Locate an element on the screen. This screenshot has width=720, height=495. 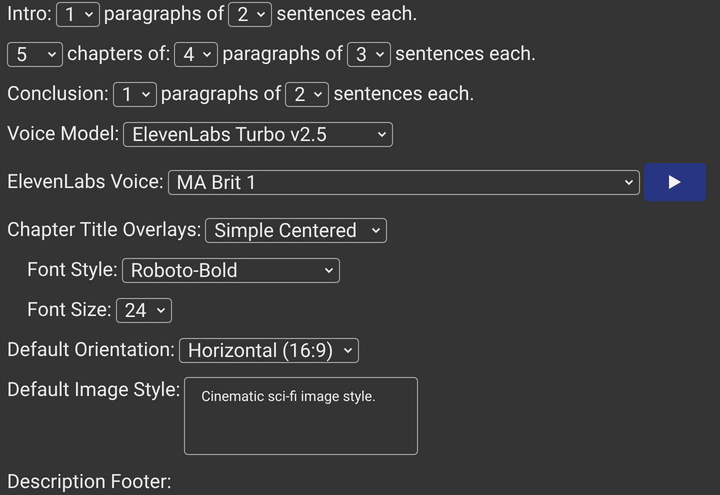
field-label: ElevenLabs Voice: is located at coordinates (85, 182).